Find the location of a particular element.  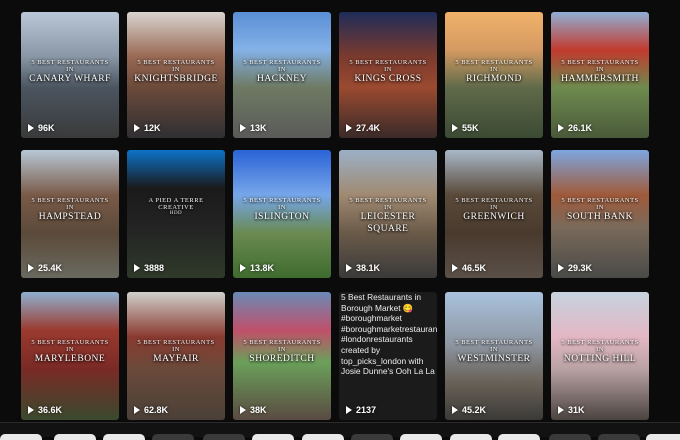

video-tile: 5 BEST RESTAURANTS IN SOUTH BANK 29.3K is located at coordinates (600, 214).